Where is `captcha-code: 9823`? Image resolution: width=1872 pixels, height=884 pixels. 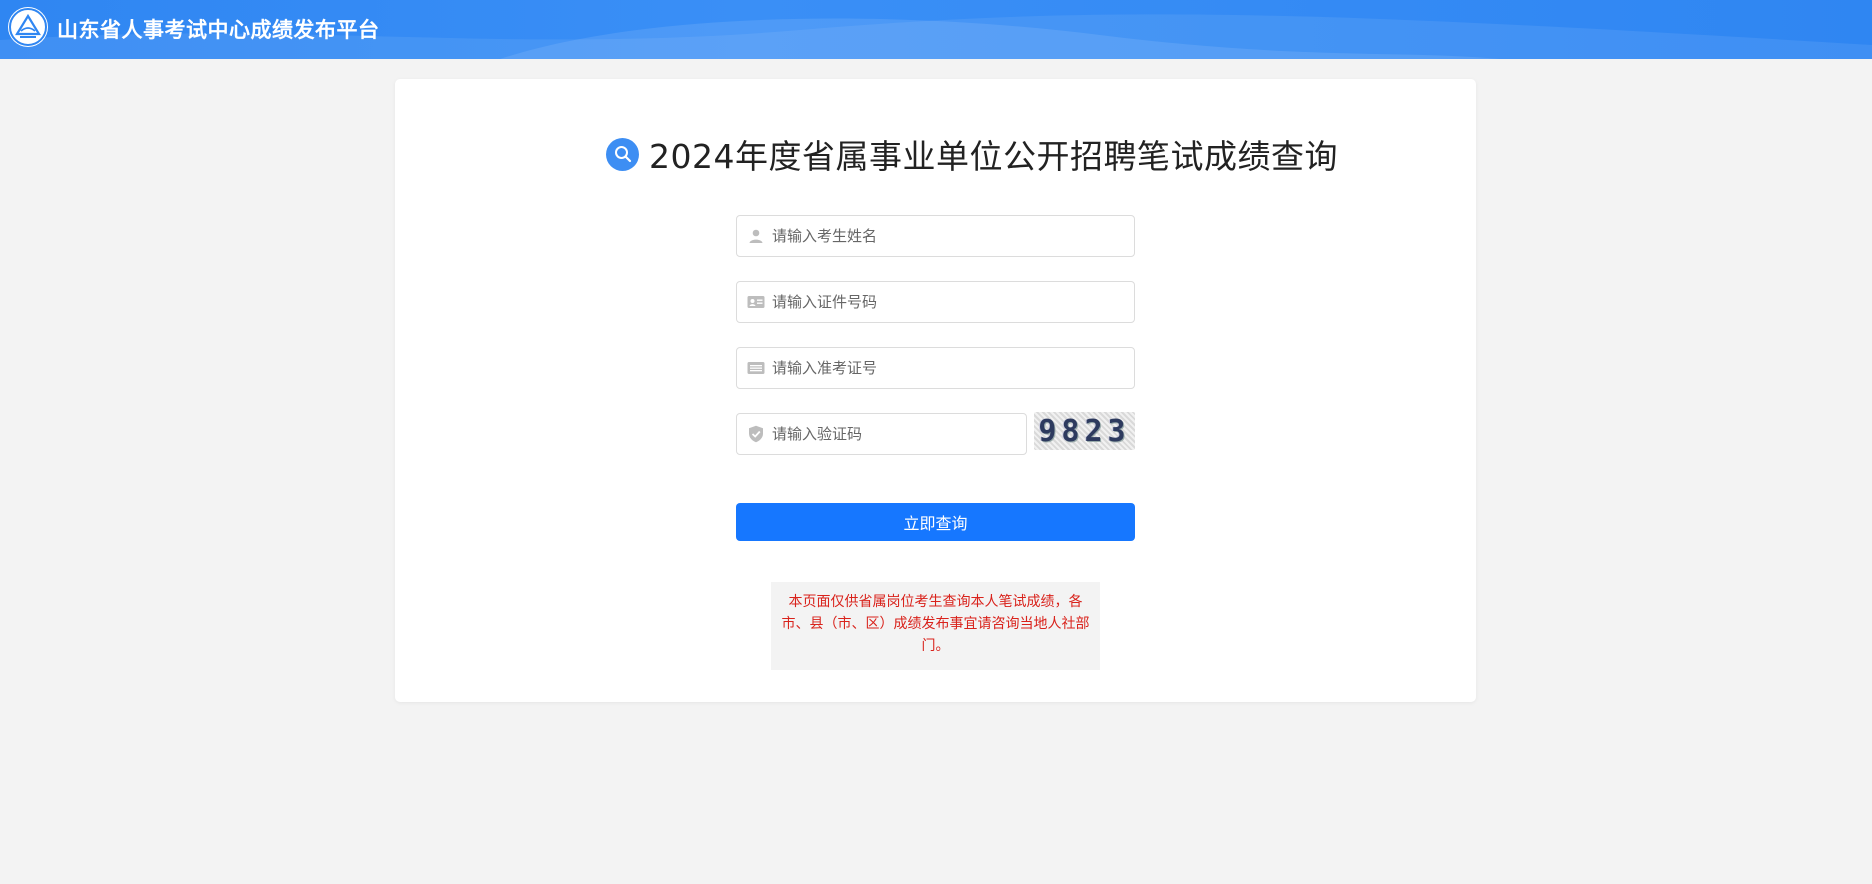 captcha-code: 9823 is located at coordinates (1084, 431).